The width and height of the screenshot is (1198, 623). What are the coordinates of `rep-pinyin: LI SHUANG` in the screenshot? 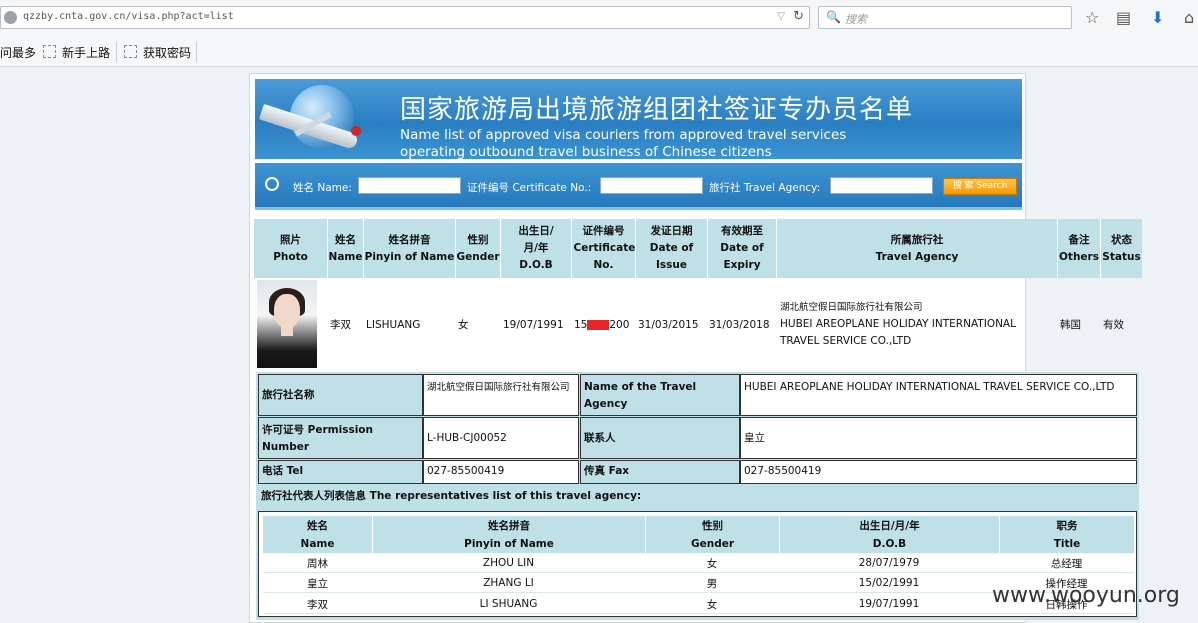 It's located at (508, 604).